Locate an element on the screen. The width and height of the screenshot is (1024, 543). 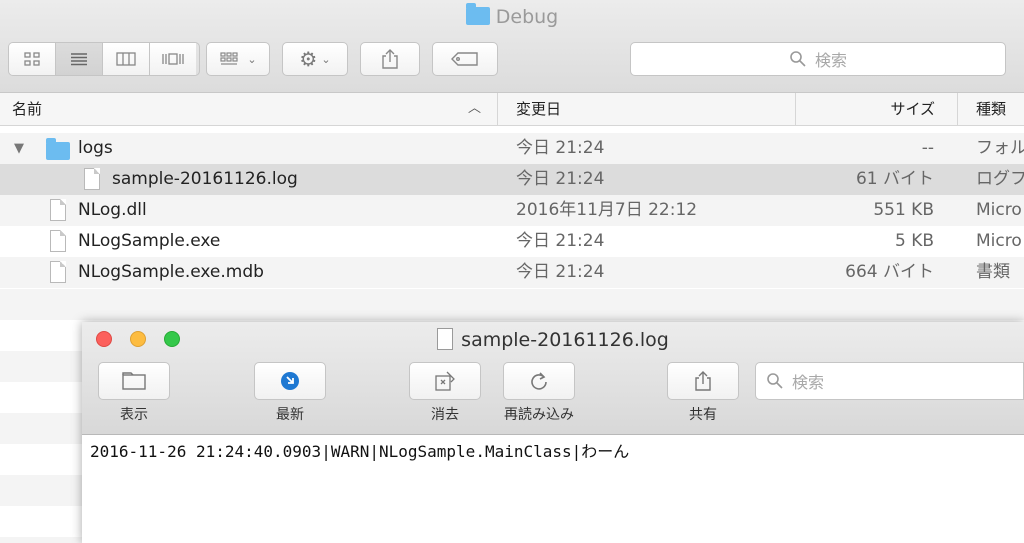
action-button: ⚙ ⌄ is located at coordinates (315, 59).